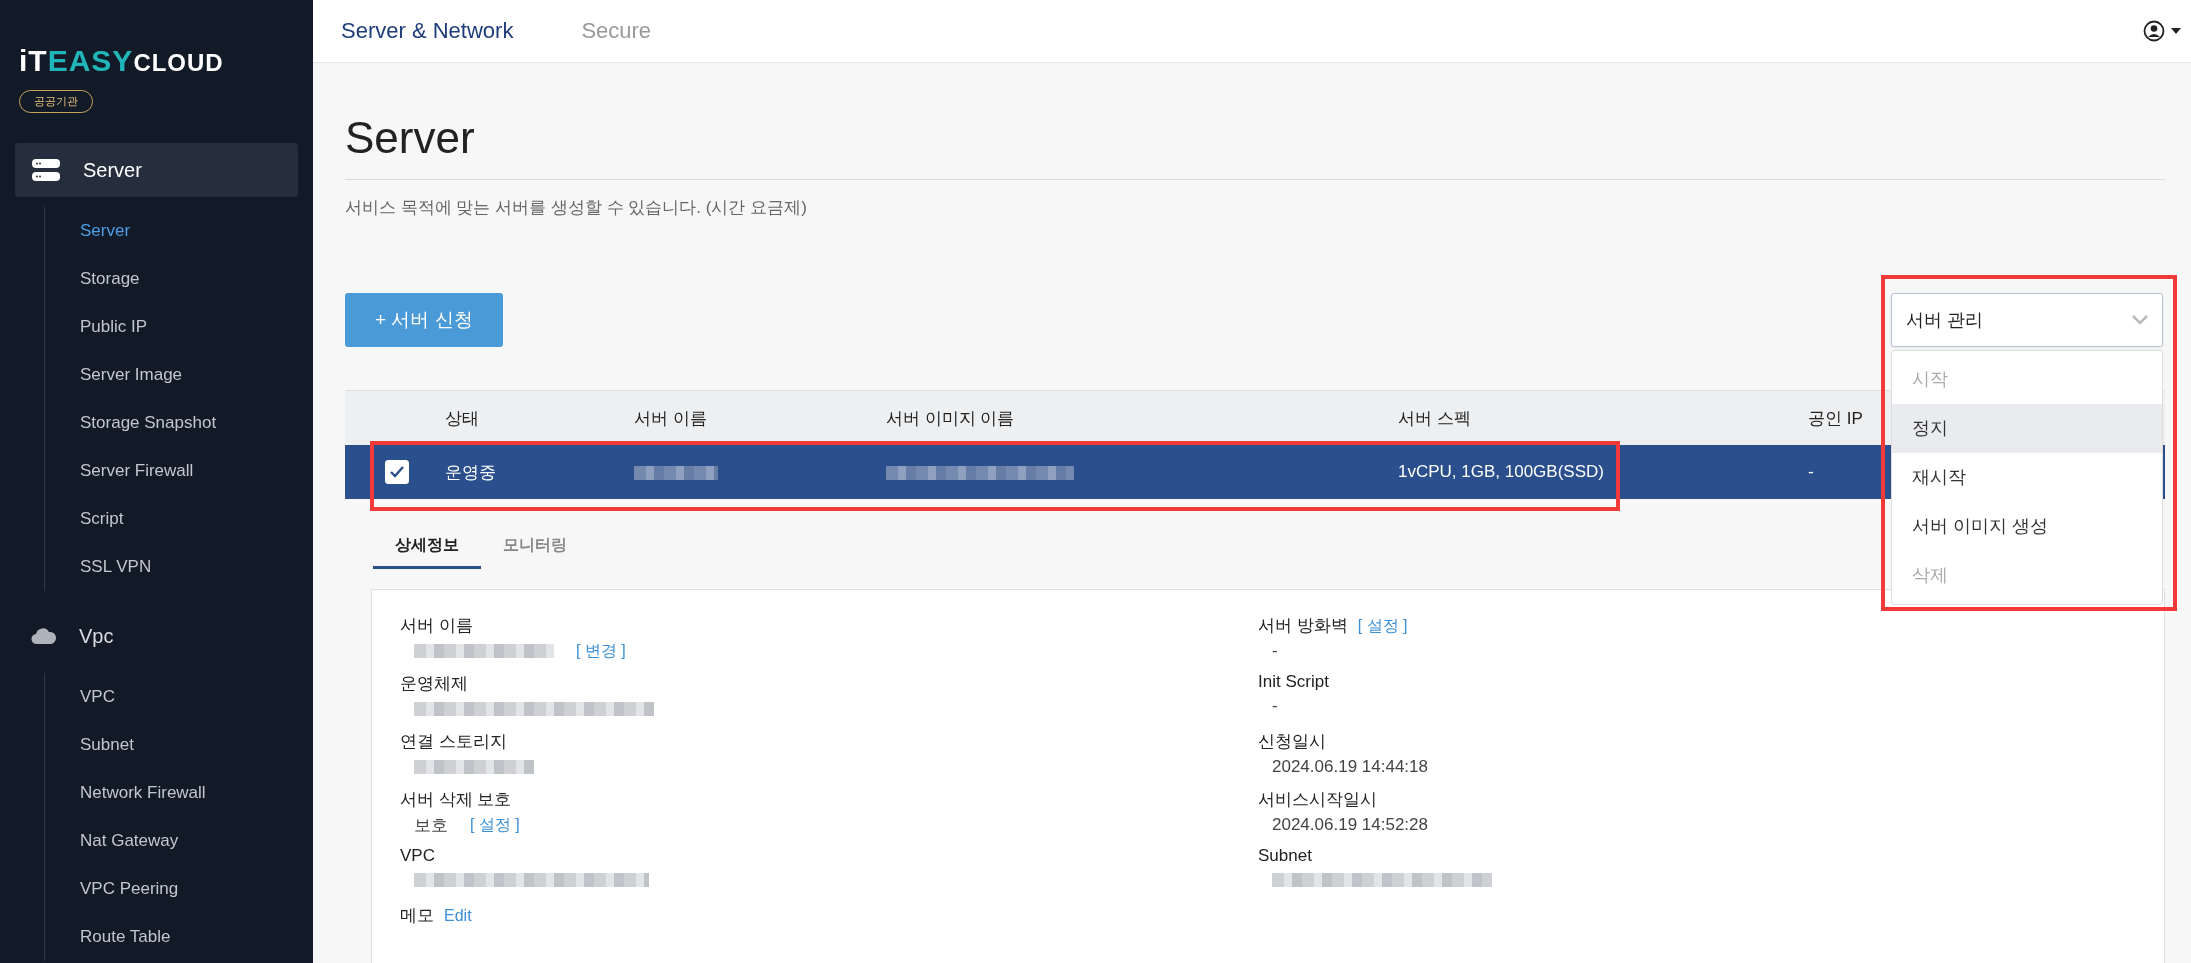 This screenshot has width=2191, height=963. I want to click on field-value: 보호, so click(431, 825).